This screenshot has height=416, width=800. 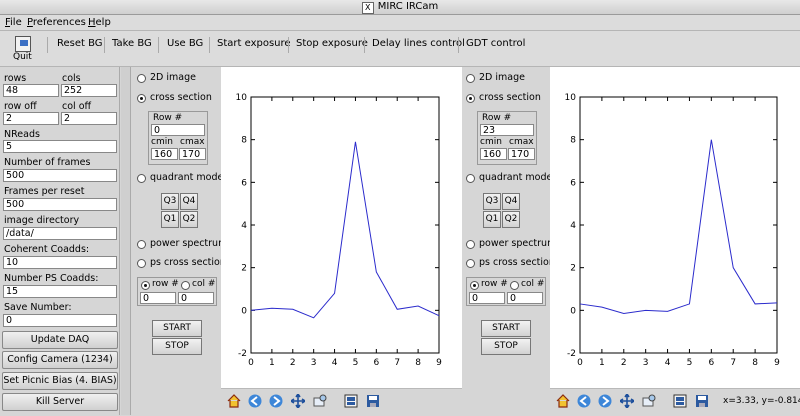 I want to click on row-select-label: row #, so click(x=494, y=284).